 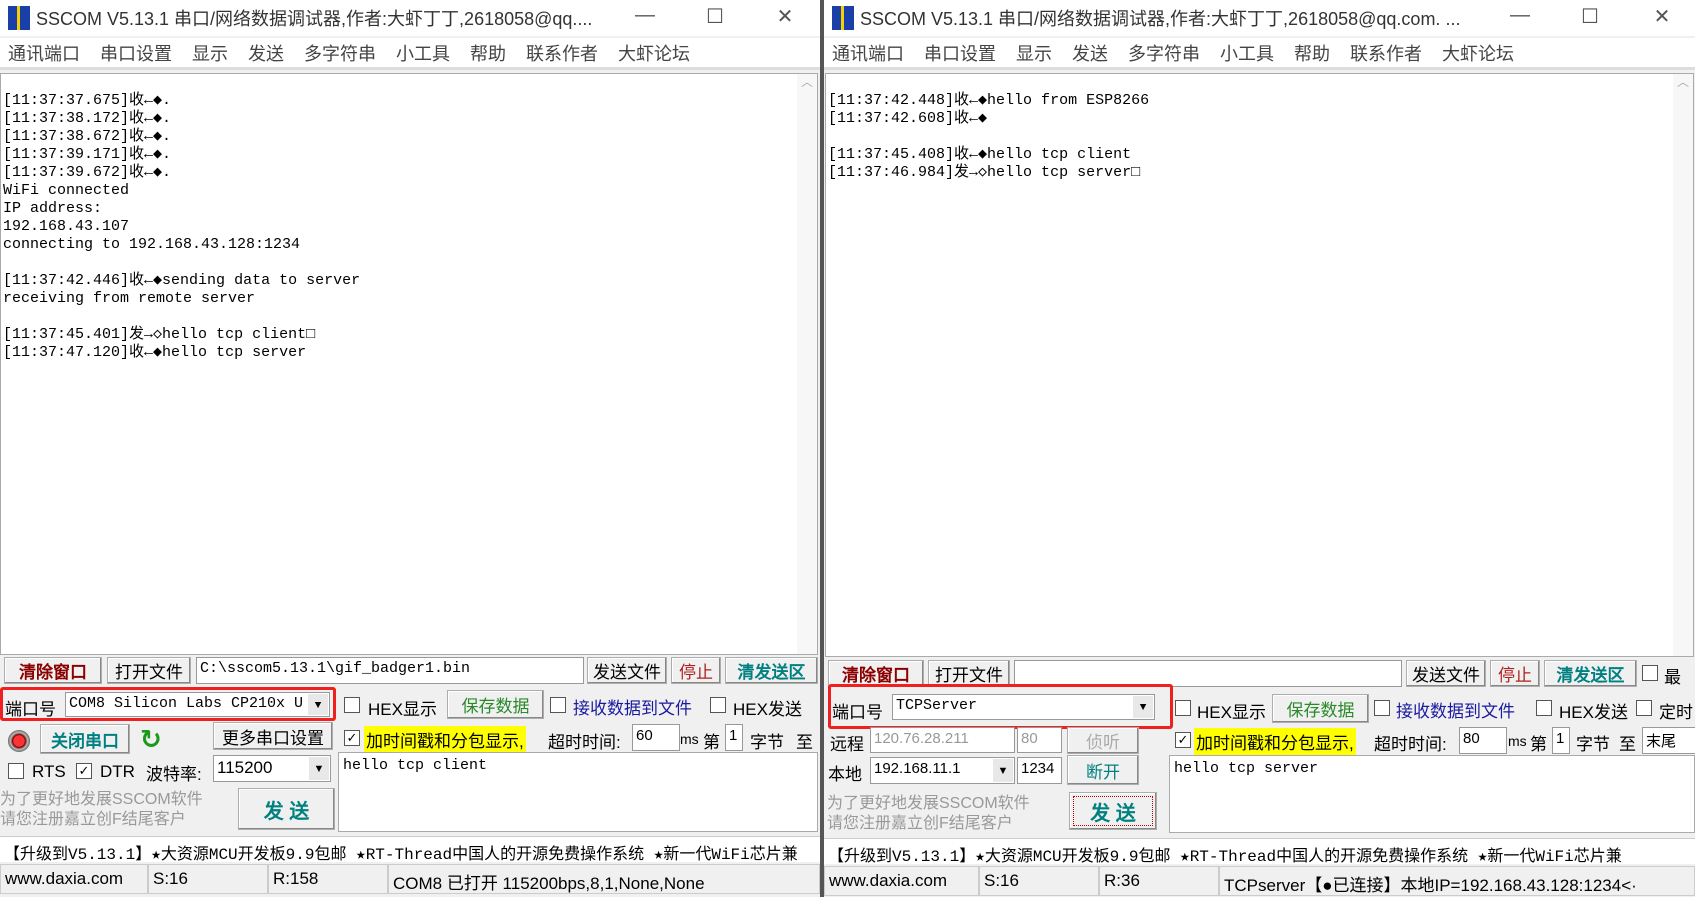 I want to click on rts-checkbox, so click(x=16, y=771).